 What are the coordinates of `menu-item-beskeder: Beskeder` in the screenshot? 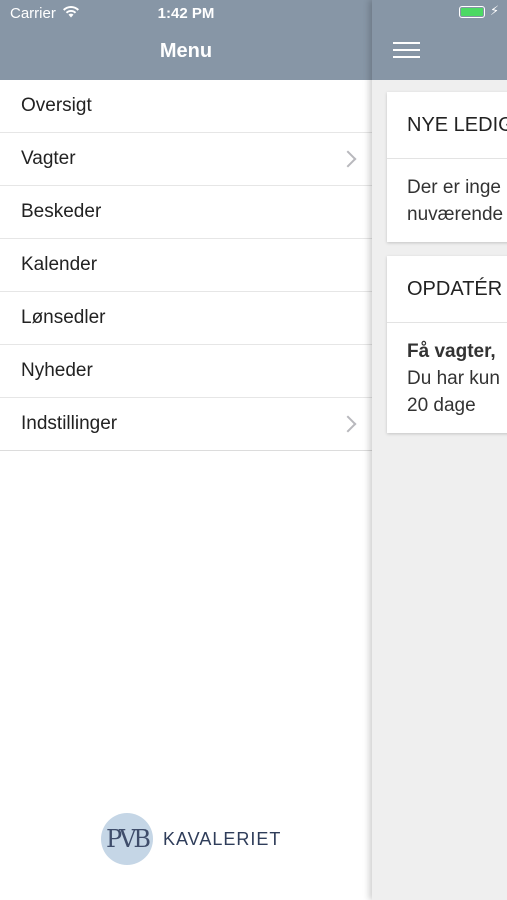 It's located at (186, 212).